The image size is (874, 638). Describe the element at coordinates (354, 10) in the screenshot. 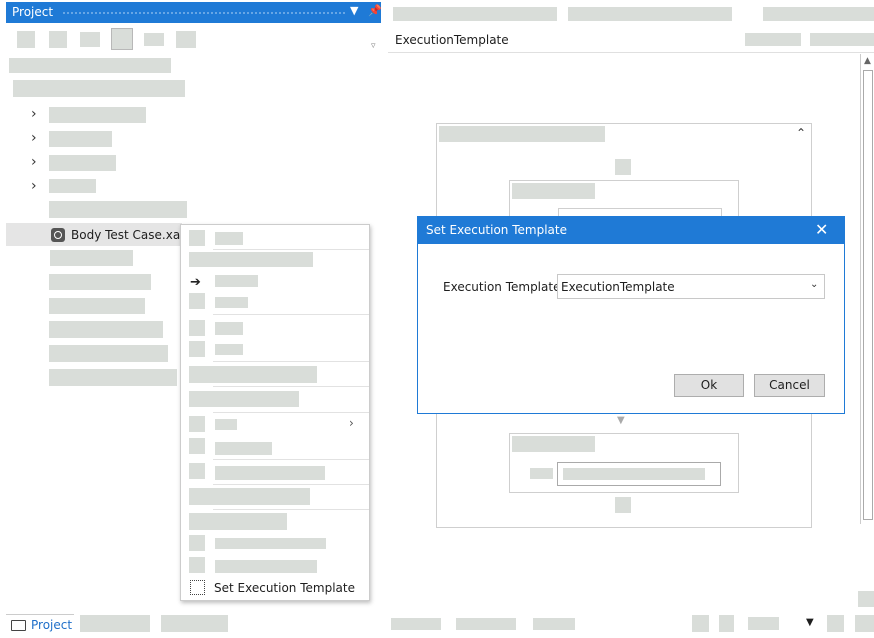

I see `chevron-down-icon: ▼` at that location.